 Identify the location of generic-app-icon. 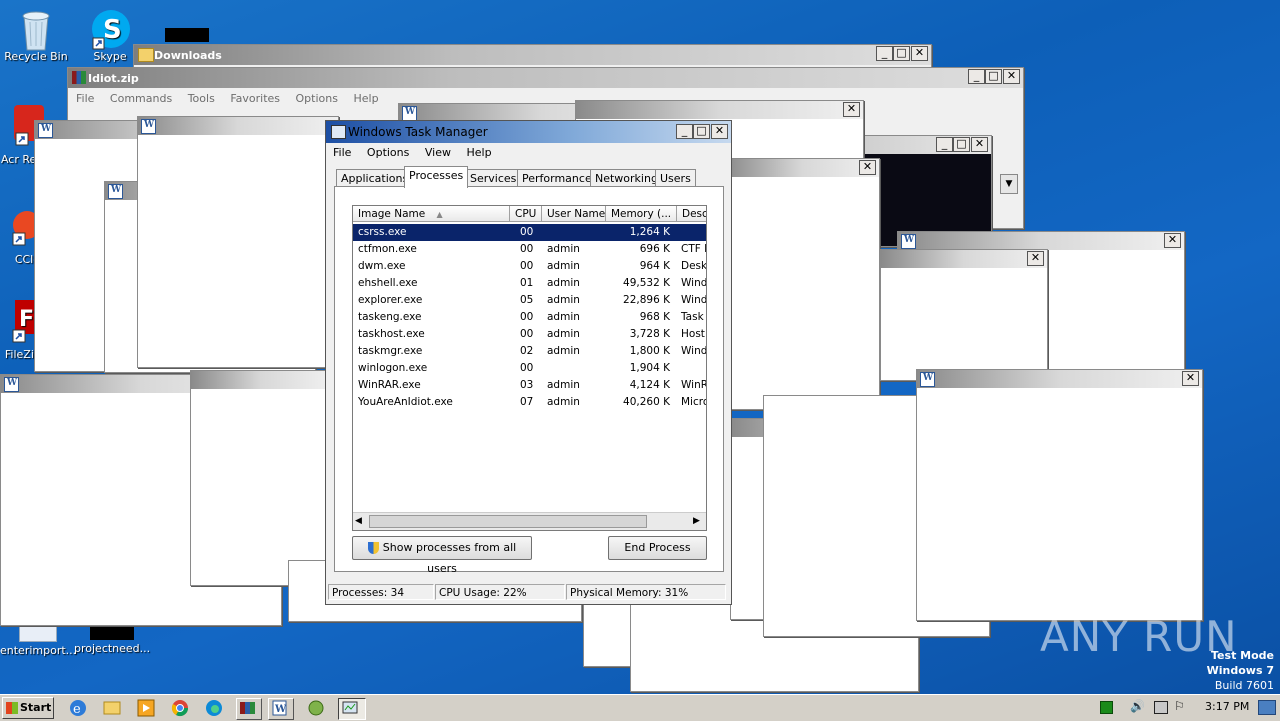
(318, 708).